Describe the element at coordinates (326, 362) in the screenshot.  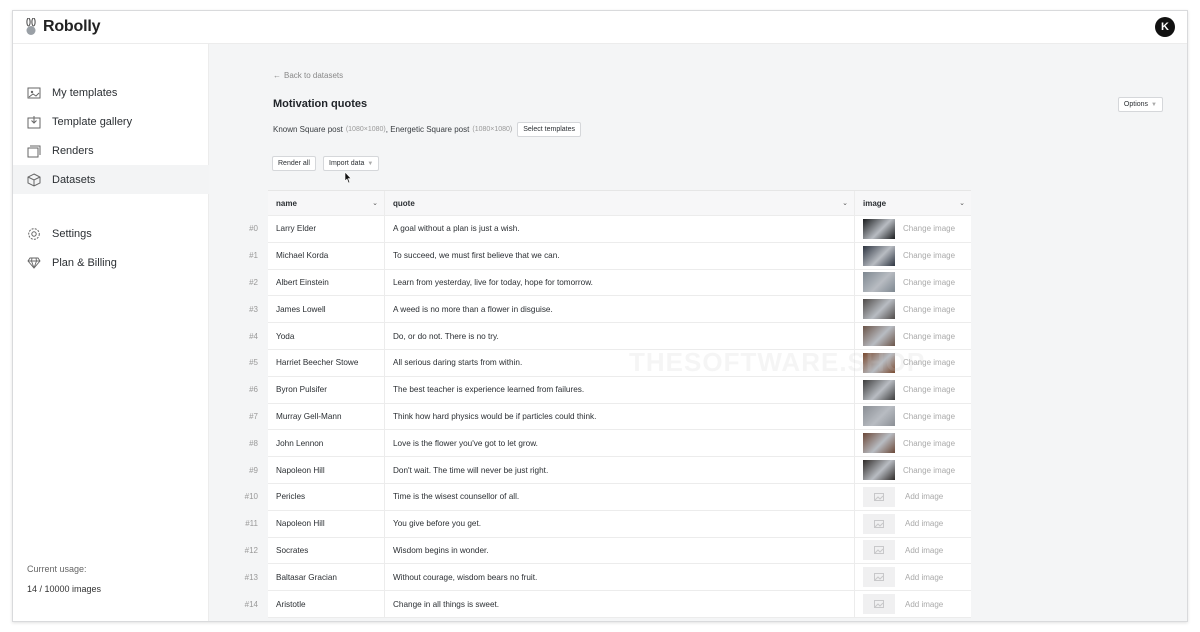
I see `cell-name: Harriet Beecher Stowe` at that location.